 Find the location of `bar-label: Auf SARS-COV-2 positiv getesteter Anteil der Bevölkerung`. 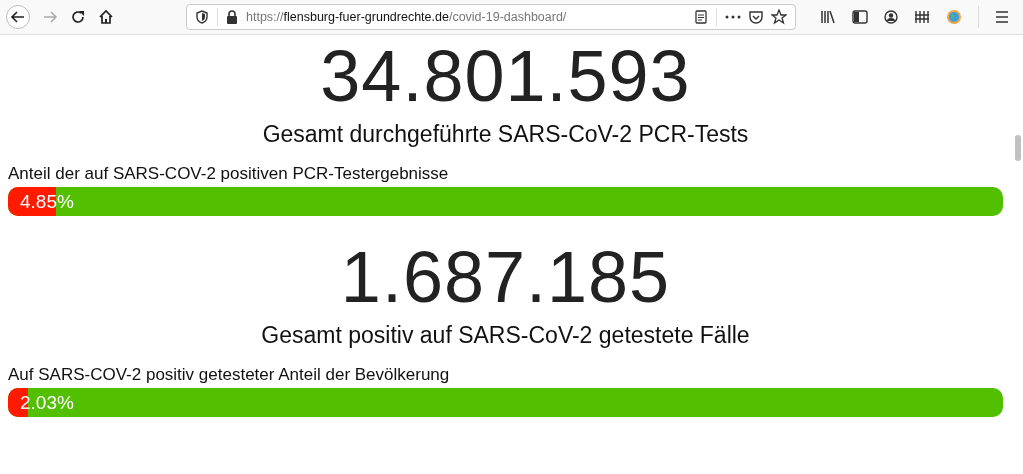

bar-label: Auf SARS-COV-2 positiv getesteter Anteil der Bevölkerung is located at coordinates (229, 375).